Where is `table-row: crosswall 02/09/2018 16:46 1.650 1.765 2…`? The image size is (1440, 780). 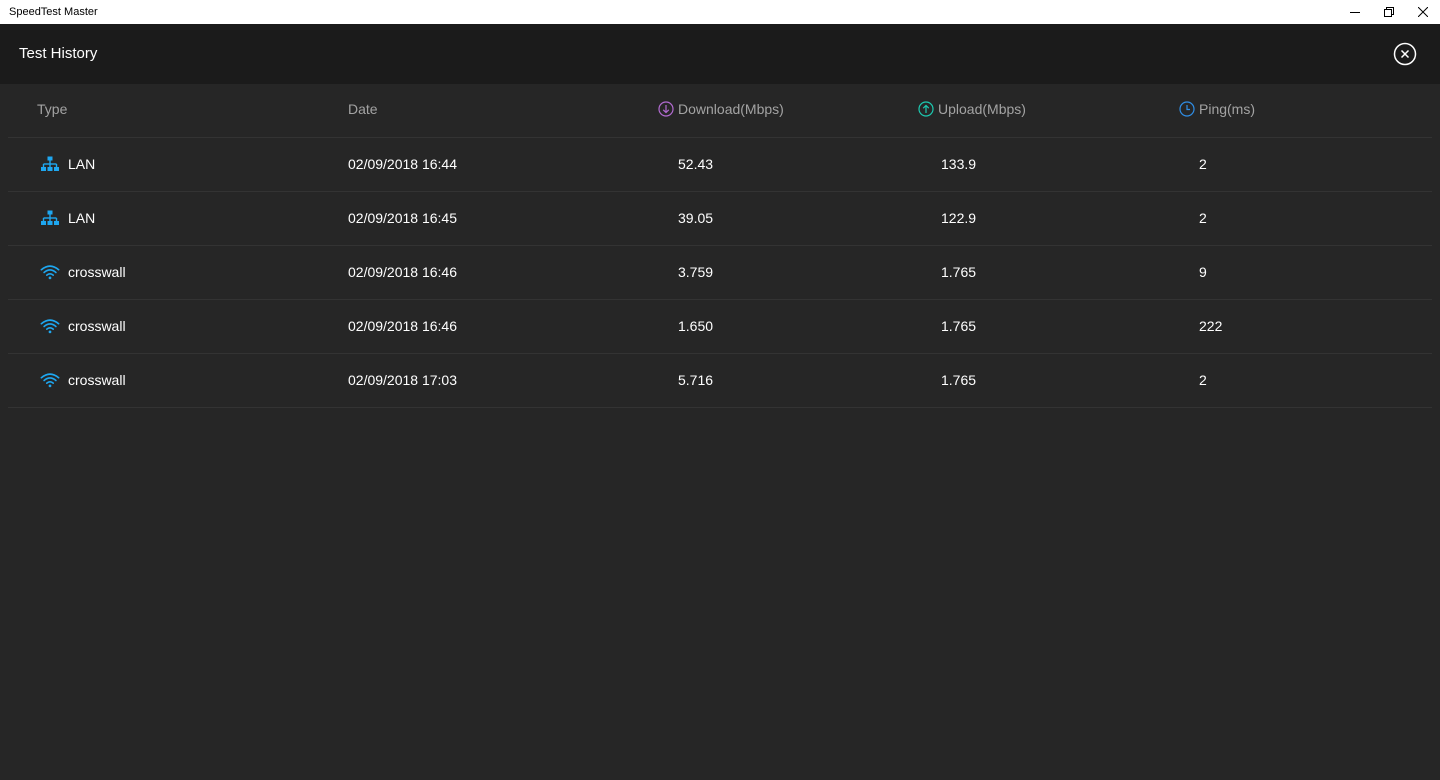
table-row: crosswall 02/09/2018 16:46 1.650 1.765 2… is located at coordinates (720, 327).